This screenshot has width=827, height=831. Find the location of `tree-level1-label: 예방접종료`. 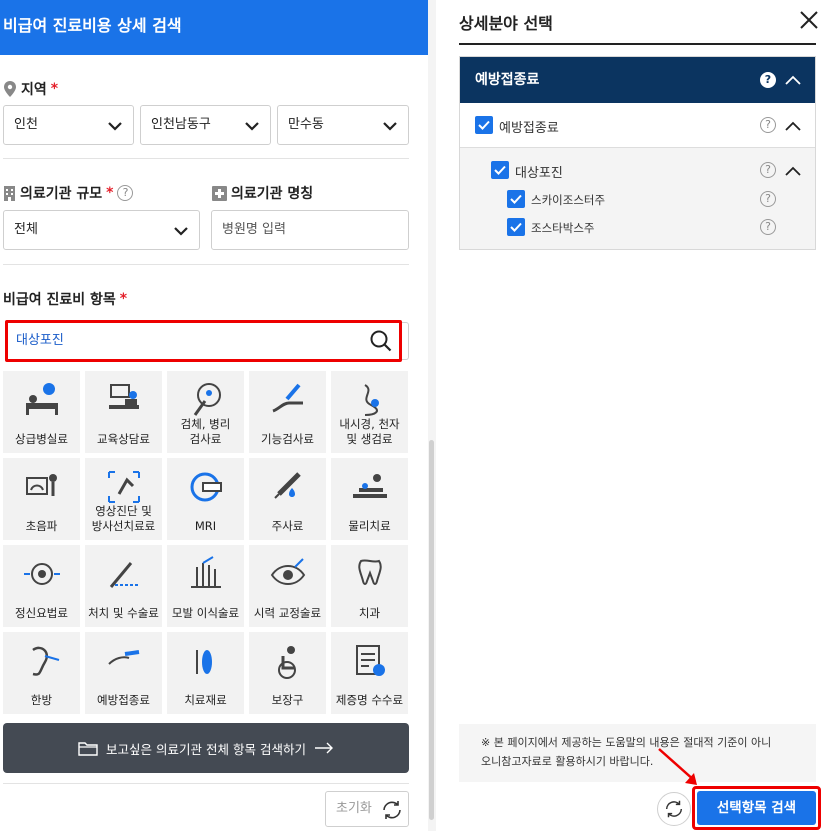

tree-level1-label: 예방접종료 is located at coordinates (529, 128).